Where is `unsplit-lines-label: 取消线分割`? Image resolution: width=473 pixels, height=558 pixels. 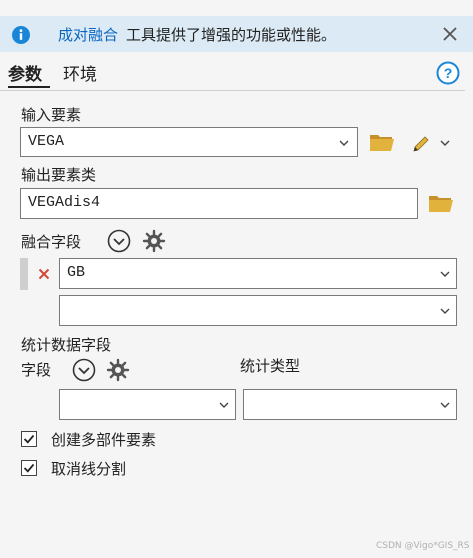
unsplit-lines-label: 取消线分割 is located at coordinates (89, 469).